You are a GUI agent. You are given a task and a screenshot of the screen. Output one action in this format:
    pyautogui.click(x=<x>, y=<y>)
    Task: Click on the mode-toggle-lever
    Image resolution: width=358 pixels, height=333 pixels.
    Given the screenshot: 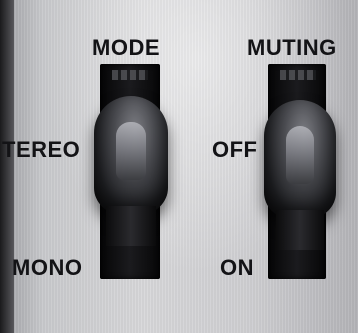 What is the action you would take?
    pyautogui.click(x=131, y=155)
    